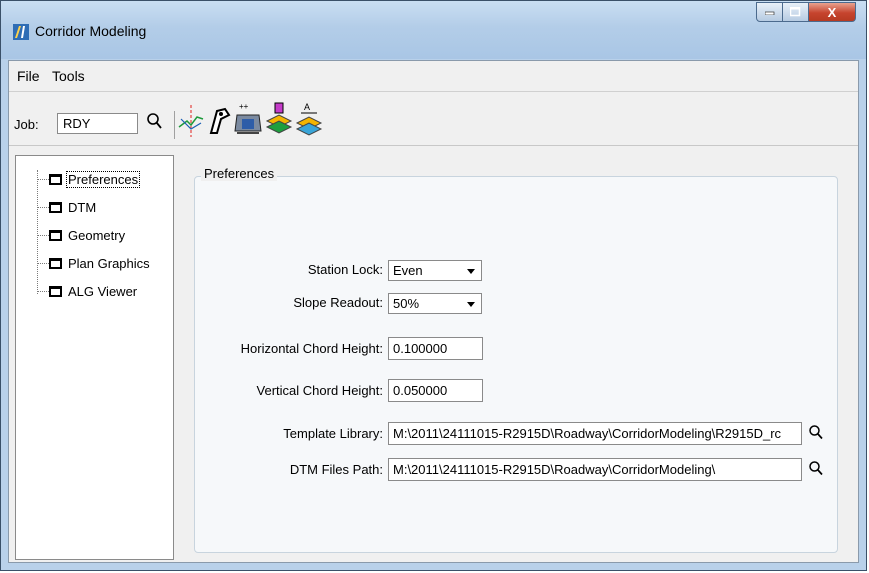 The width and height of the screenshot is (869, 573). Describe the element at coordinates (345, 269) in the screenshot. I see `station-lock-label: Station Lock:` at that location.